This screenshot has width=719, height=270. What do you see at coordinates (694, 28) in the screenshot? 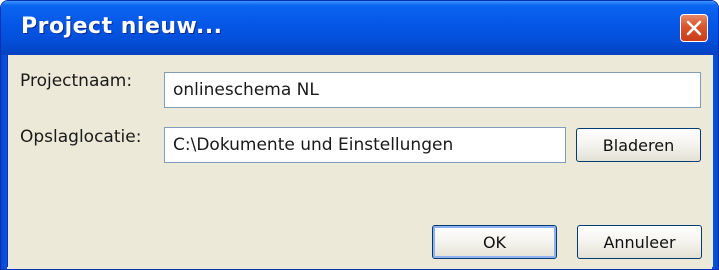
I see `close-button` at bounding box center [694, 28].